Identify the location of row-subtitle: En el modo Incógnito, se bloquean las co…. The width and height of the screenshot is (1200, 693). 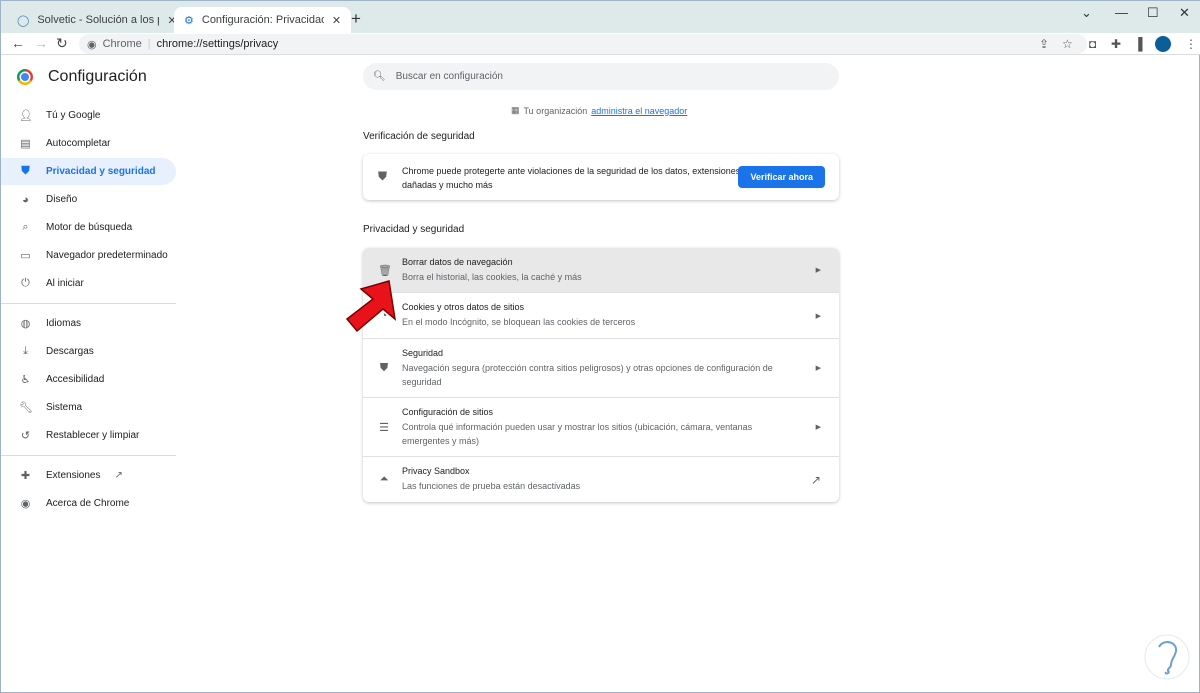
(519, 322).